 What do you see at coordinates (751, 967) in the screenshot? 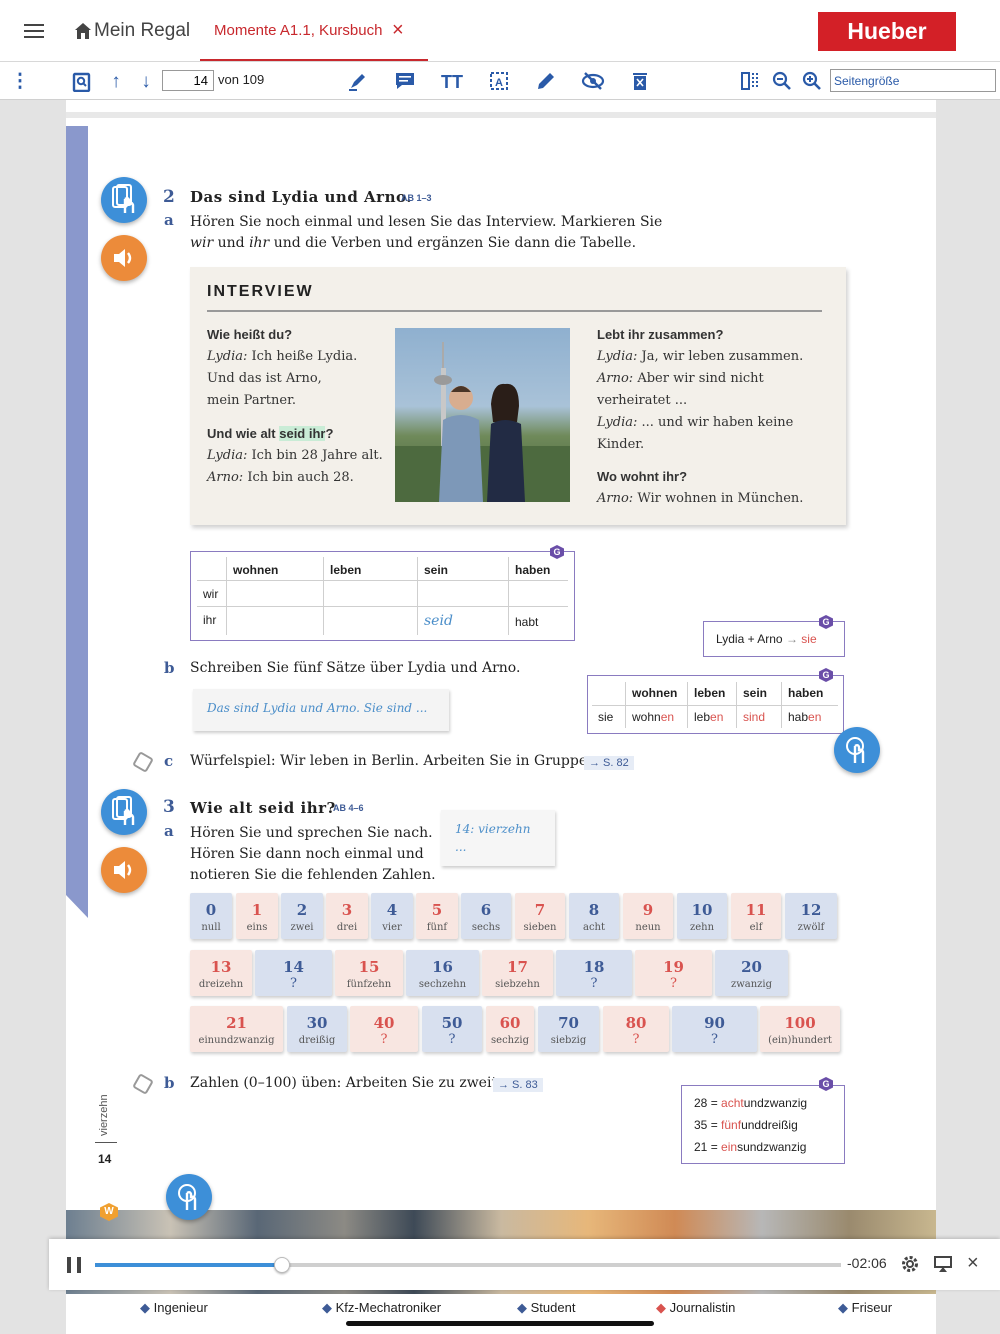
I see `number-digit: 20` at bounding box center [751, 967].